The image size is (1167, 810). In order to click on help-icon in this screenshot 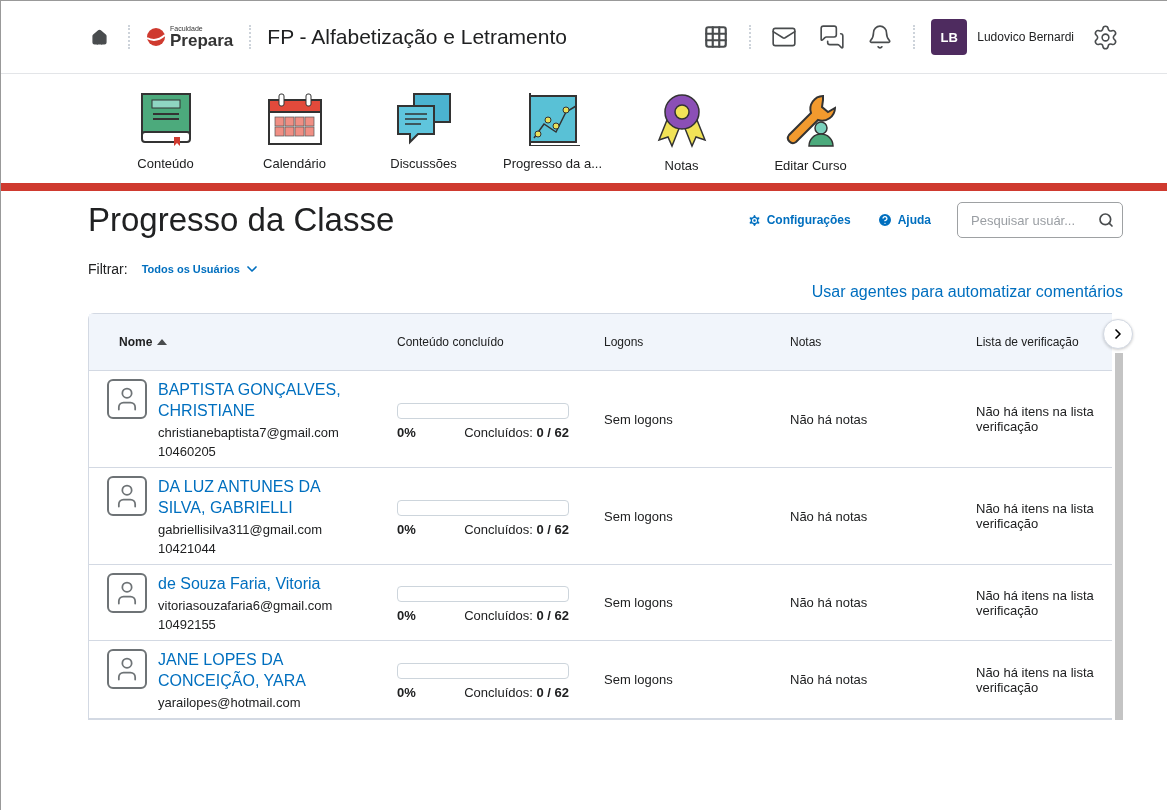, I will do `click(884, 220)`.